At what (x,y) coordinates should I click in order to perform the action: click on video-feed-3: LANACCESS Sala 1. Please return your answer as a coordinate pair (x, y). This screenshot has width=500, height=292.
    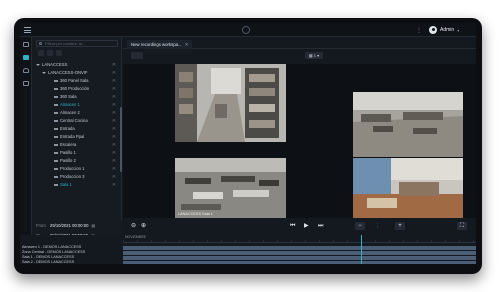
    Looking at the image, I should click on (230, 188).